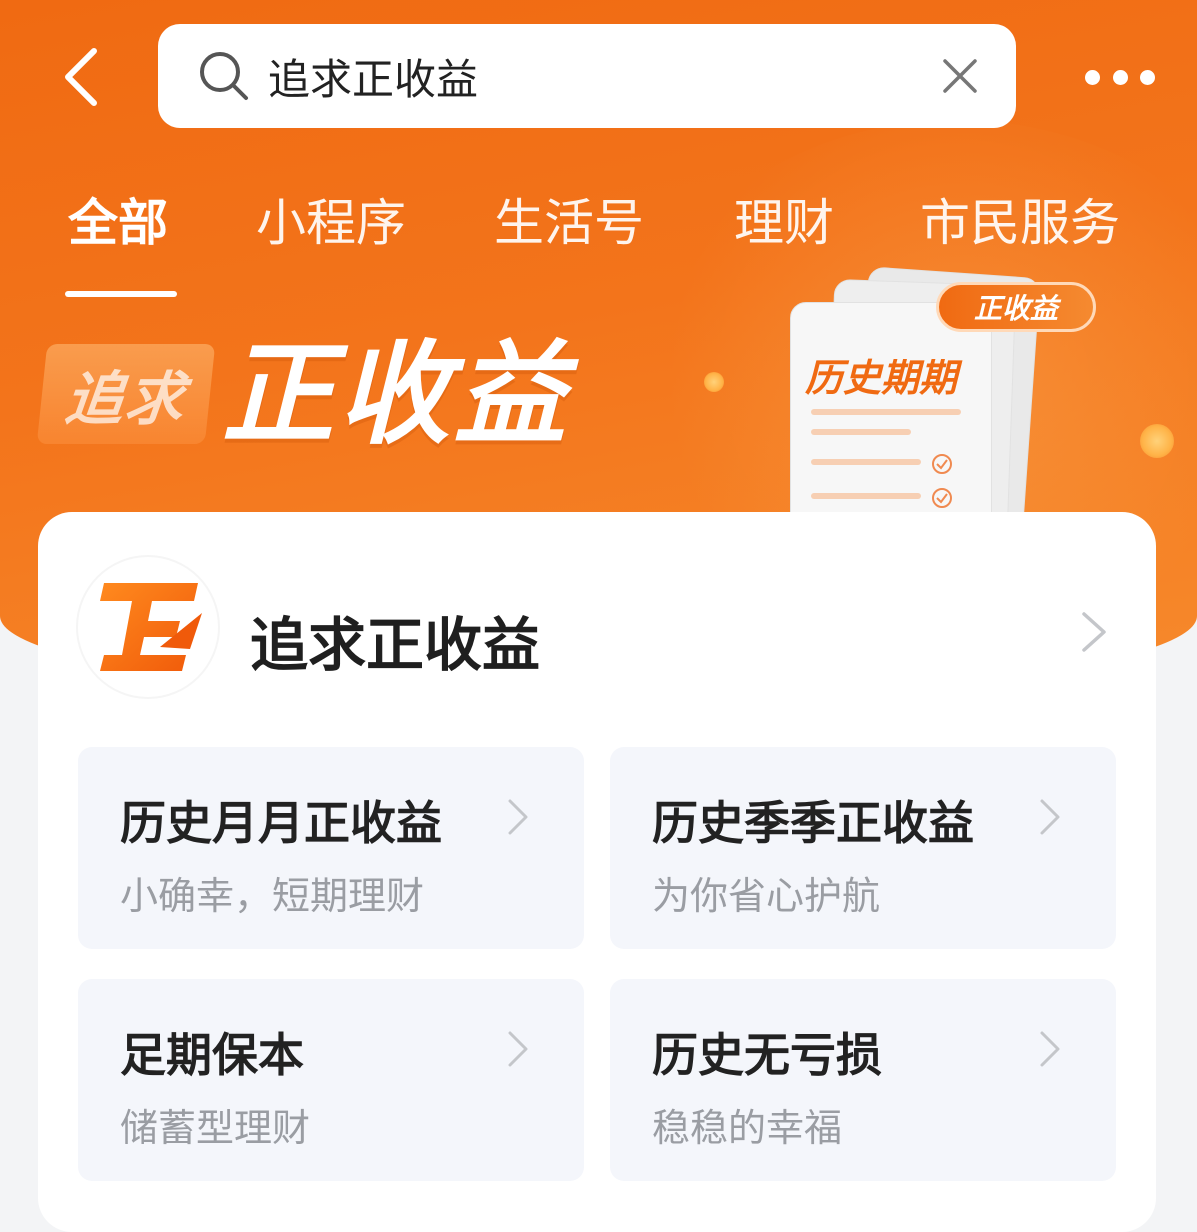 This screenshot has height=1232, width=1197. What do you see at coordinates (891, 423) in the screenshot?
I see `document-sheet-front: 历史期期` at bounding box center [891, 423].